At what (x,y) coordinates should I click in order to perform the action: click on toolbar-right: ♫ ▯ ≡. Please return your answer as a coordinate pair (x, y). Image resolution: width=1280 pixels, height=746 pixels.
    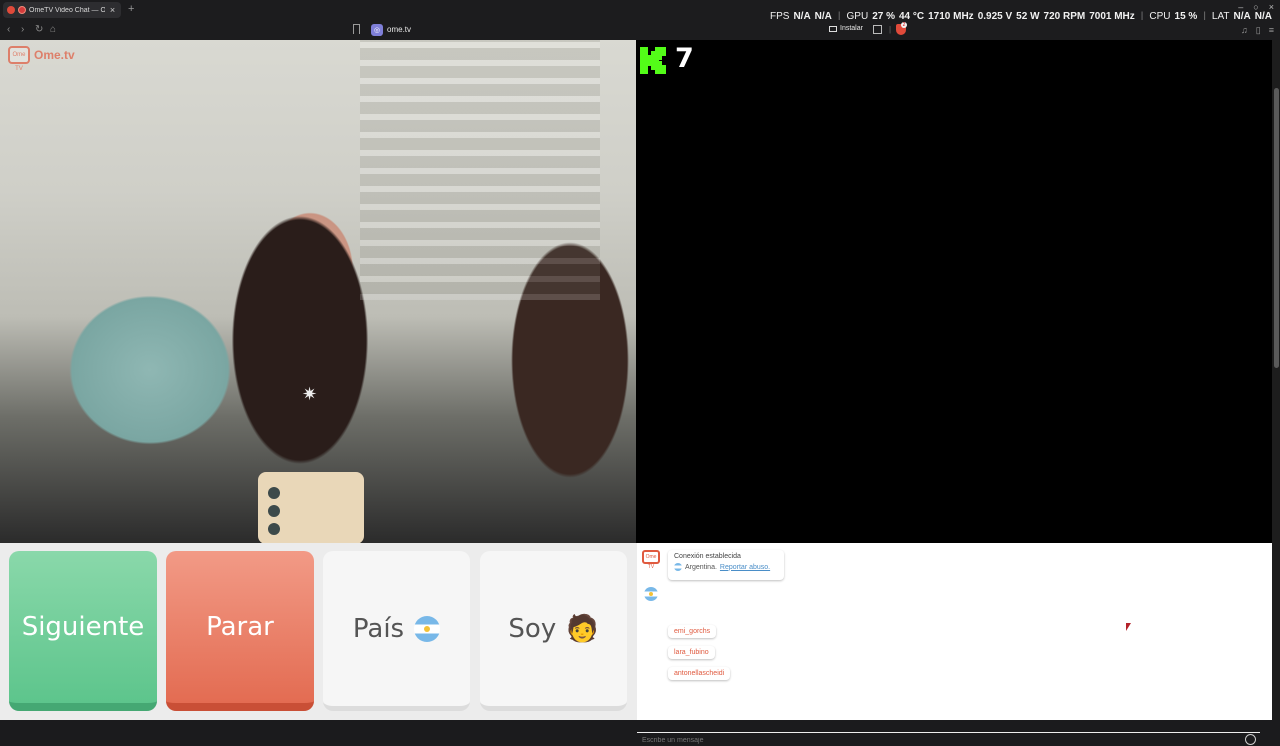
    Looking at the image, I should click on (1257, 30).